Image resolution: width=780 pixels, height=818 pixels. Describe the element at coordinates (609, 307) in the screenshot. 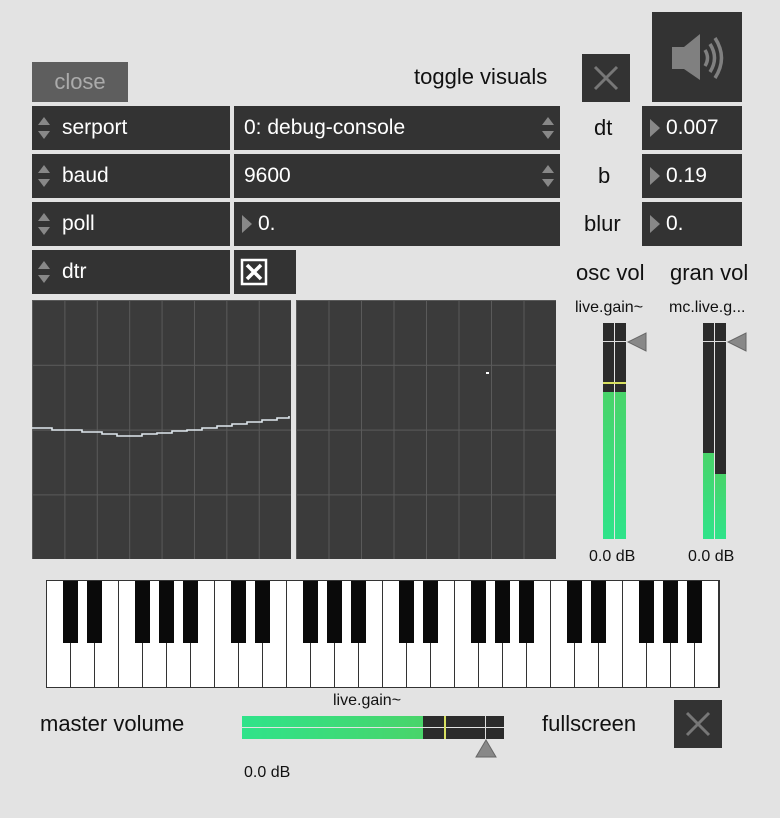

I see `osc-object-label: live.gain~` at that location.